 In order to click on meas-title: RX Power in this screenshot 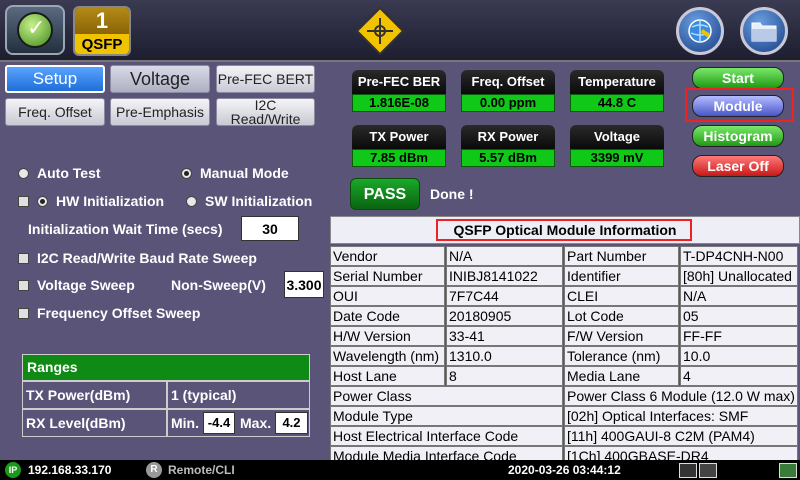, I will do `click(508, 137)`.